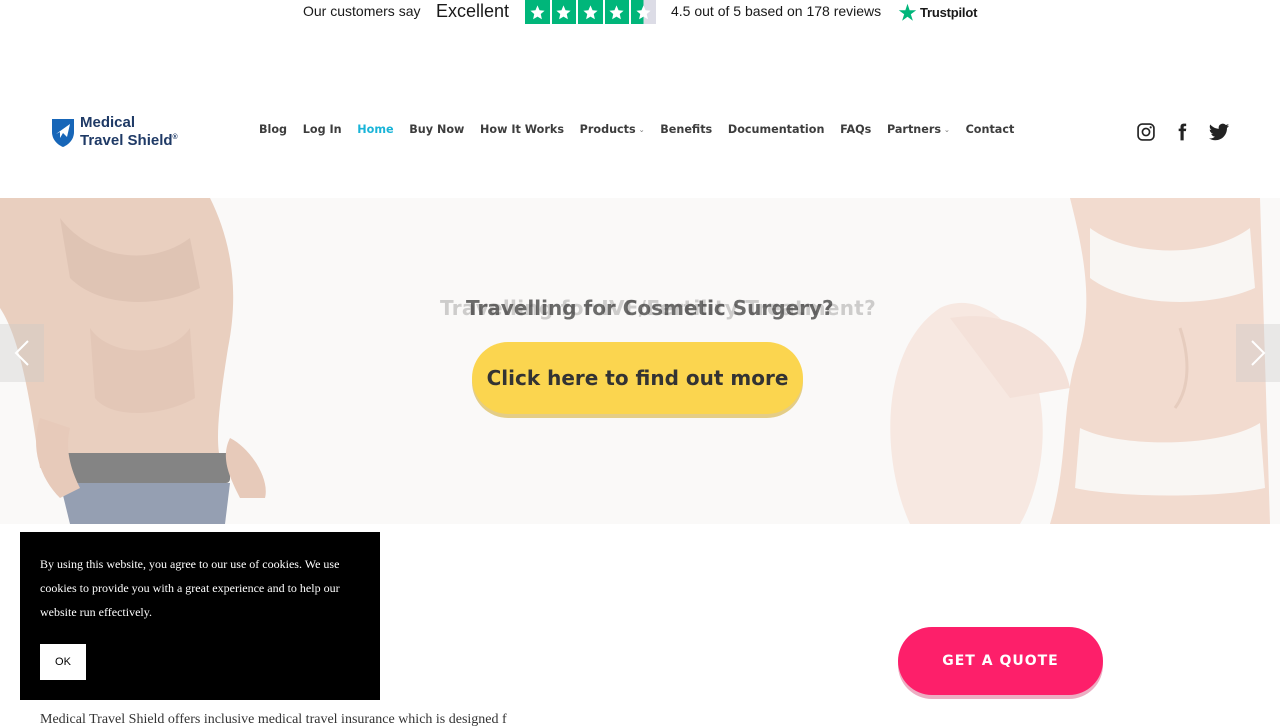 The width and height of the screenshot is (1280, 728). What do you see at coordinates (126, 140) in the screenshot?
I see `logo-line-2: Travel Shield` at bounding box center [126, 140].